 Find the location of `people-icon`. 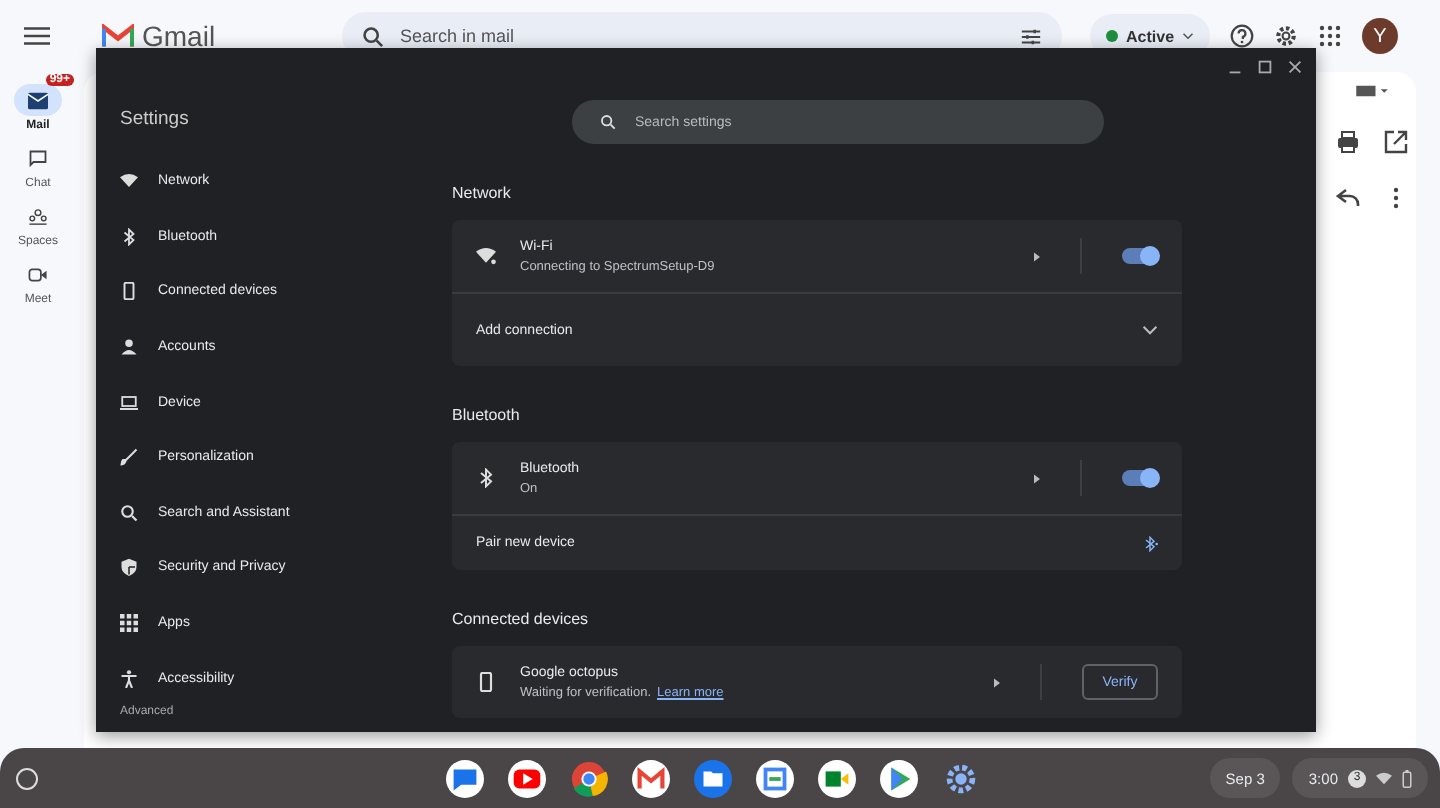

people-icon is located at coordinates (38, 216).